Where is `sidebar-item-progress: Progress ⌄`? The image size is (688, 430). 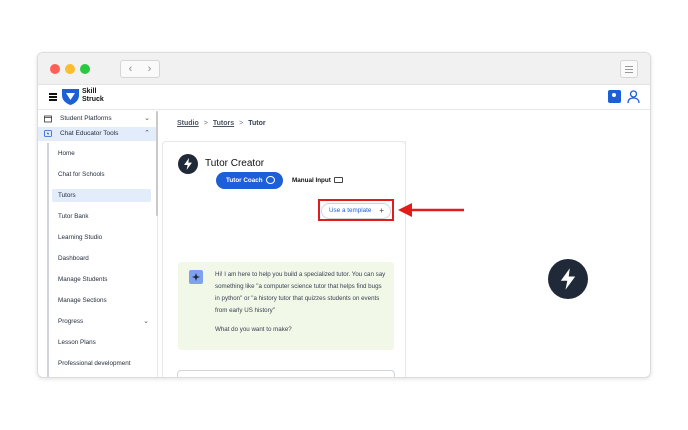 sidebar-item-progress: Progress ⌄ is located at coordinates (101, 321).